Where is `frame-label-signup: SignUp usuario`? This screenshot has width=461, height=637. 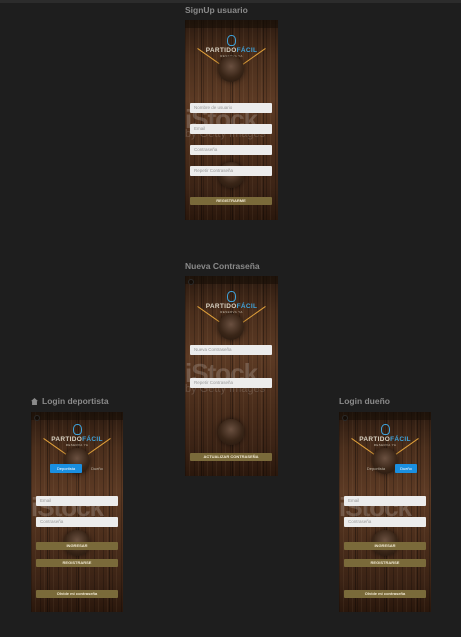
frame-label-signup: SignUp usuario is located at coordinates (216, 10).